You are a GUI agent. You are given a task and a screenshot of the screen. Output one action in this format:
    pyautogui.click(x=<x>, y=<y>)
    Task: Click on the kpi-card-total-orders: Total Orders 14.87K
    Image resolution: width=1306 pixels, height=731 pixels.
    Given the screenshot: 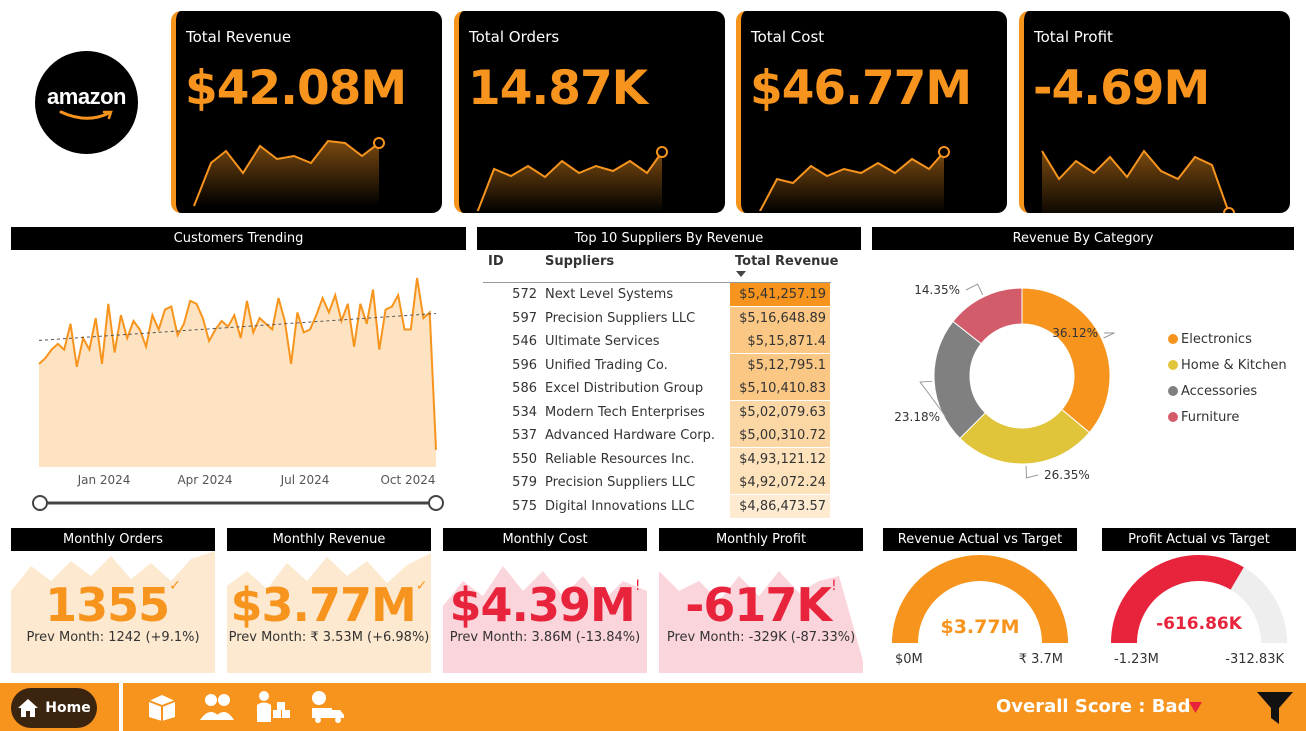 What is the action you would take?
    pyautogui.click(x=589, y=112)
    